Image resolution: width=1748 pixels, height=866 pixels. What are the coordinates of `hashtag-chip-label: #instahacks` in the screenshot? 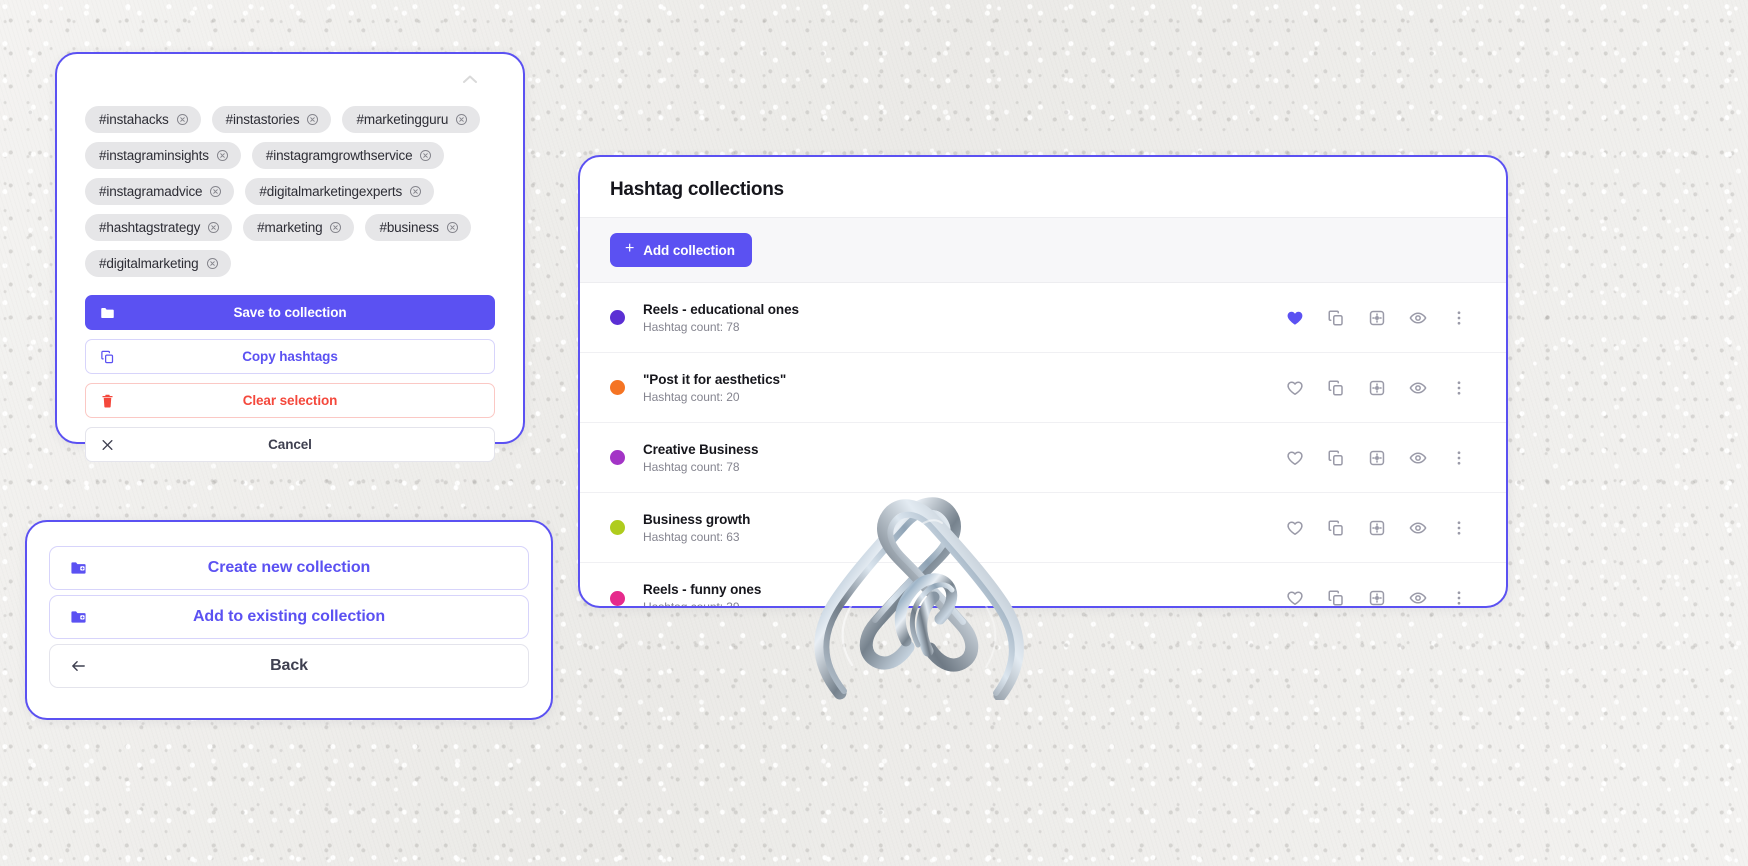 It's located at (134, 119).